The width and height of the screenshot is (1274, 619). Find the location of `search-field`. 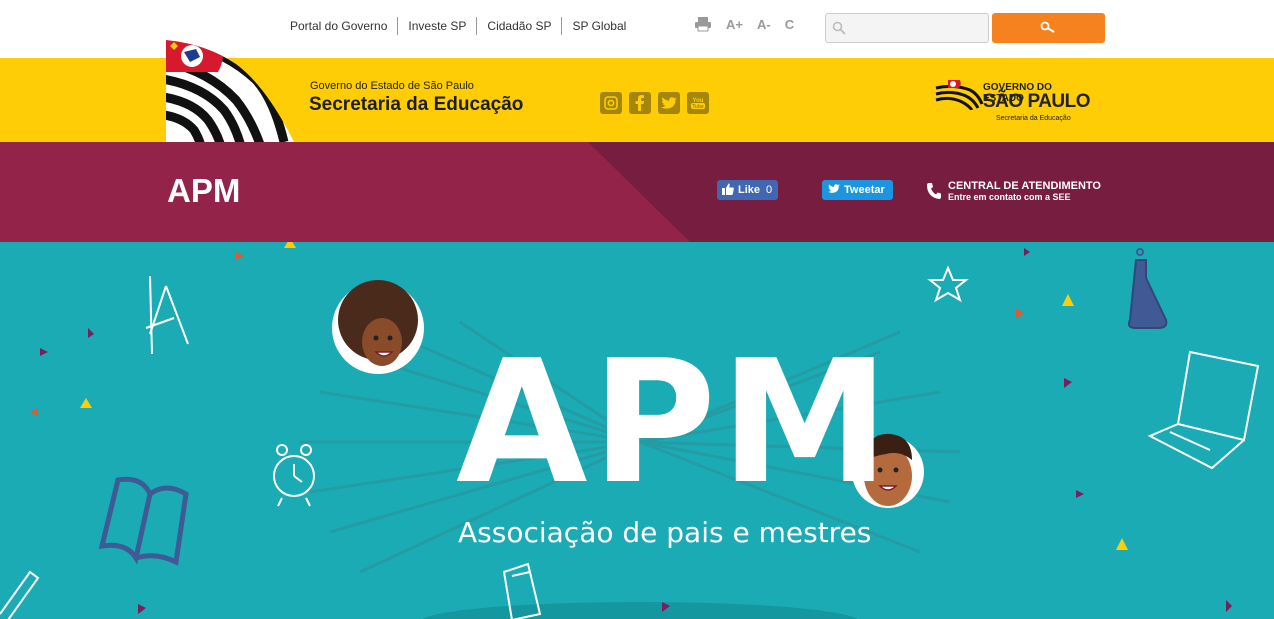

search-field is located at coordinates (907, 28).